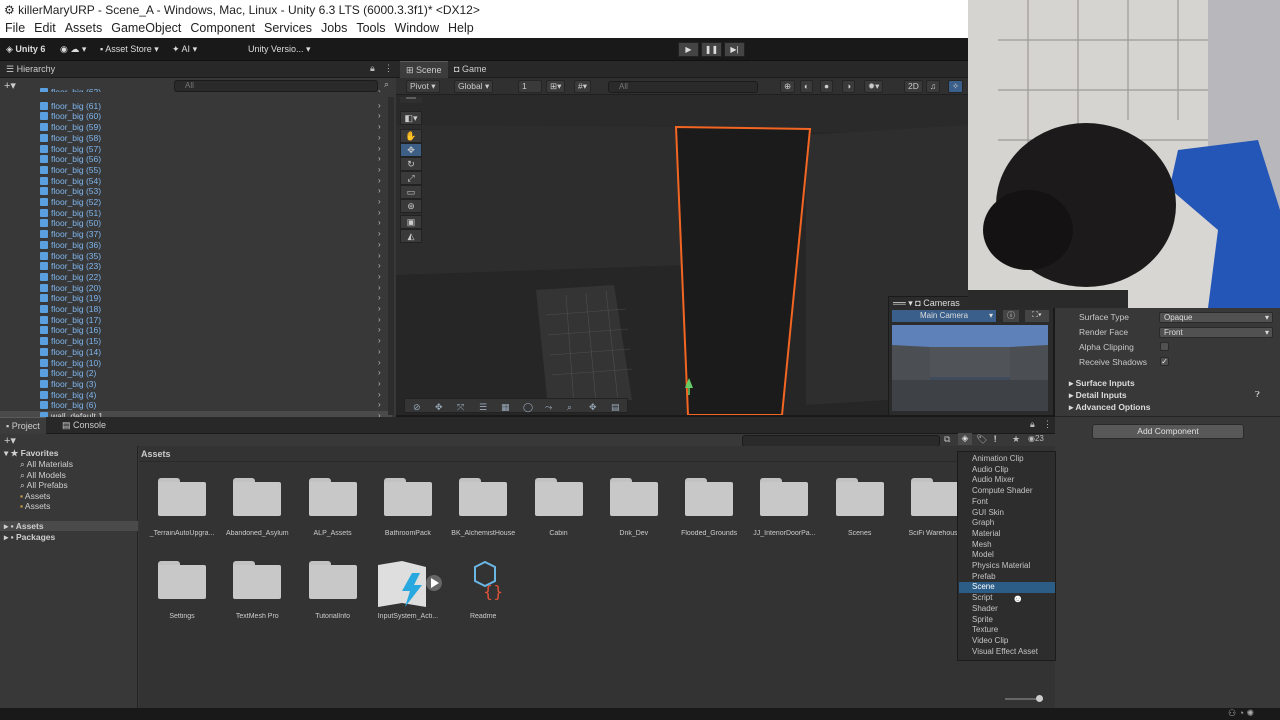  Describe the element at coordinates (1039, 698) in the screenshot. I see `zoom-slider-thumb` at that location.